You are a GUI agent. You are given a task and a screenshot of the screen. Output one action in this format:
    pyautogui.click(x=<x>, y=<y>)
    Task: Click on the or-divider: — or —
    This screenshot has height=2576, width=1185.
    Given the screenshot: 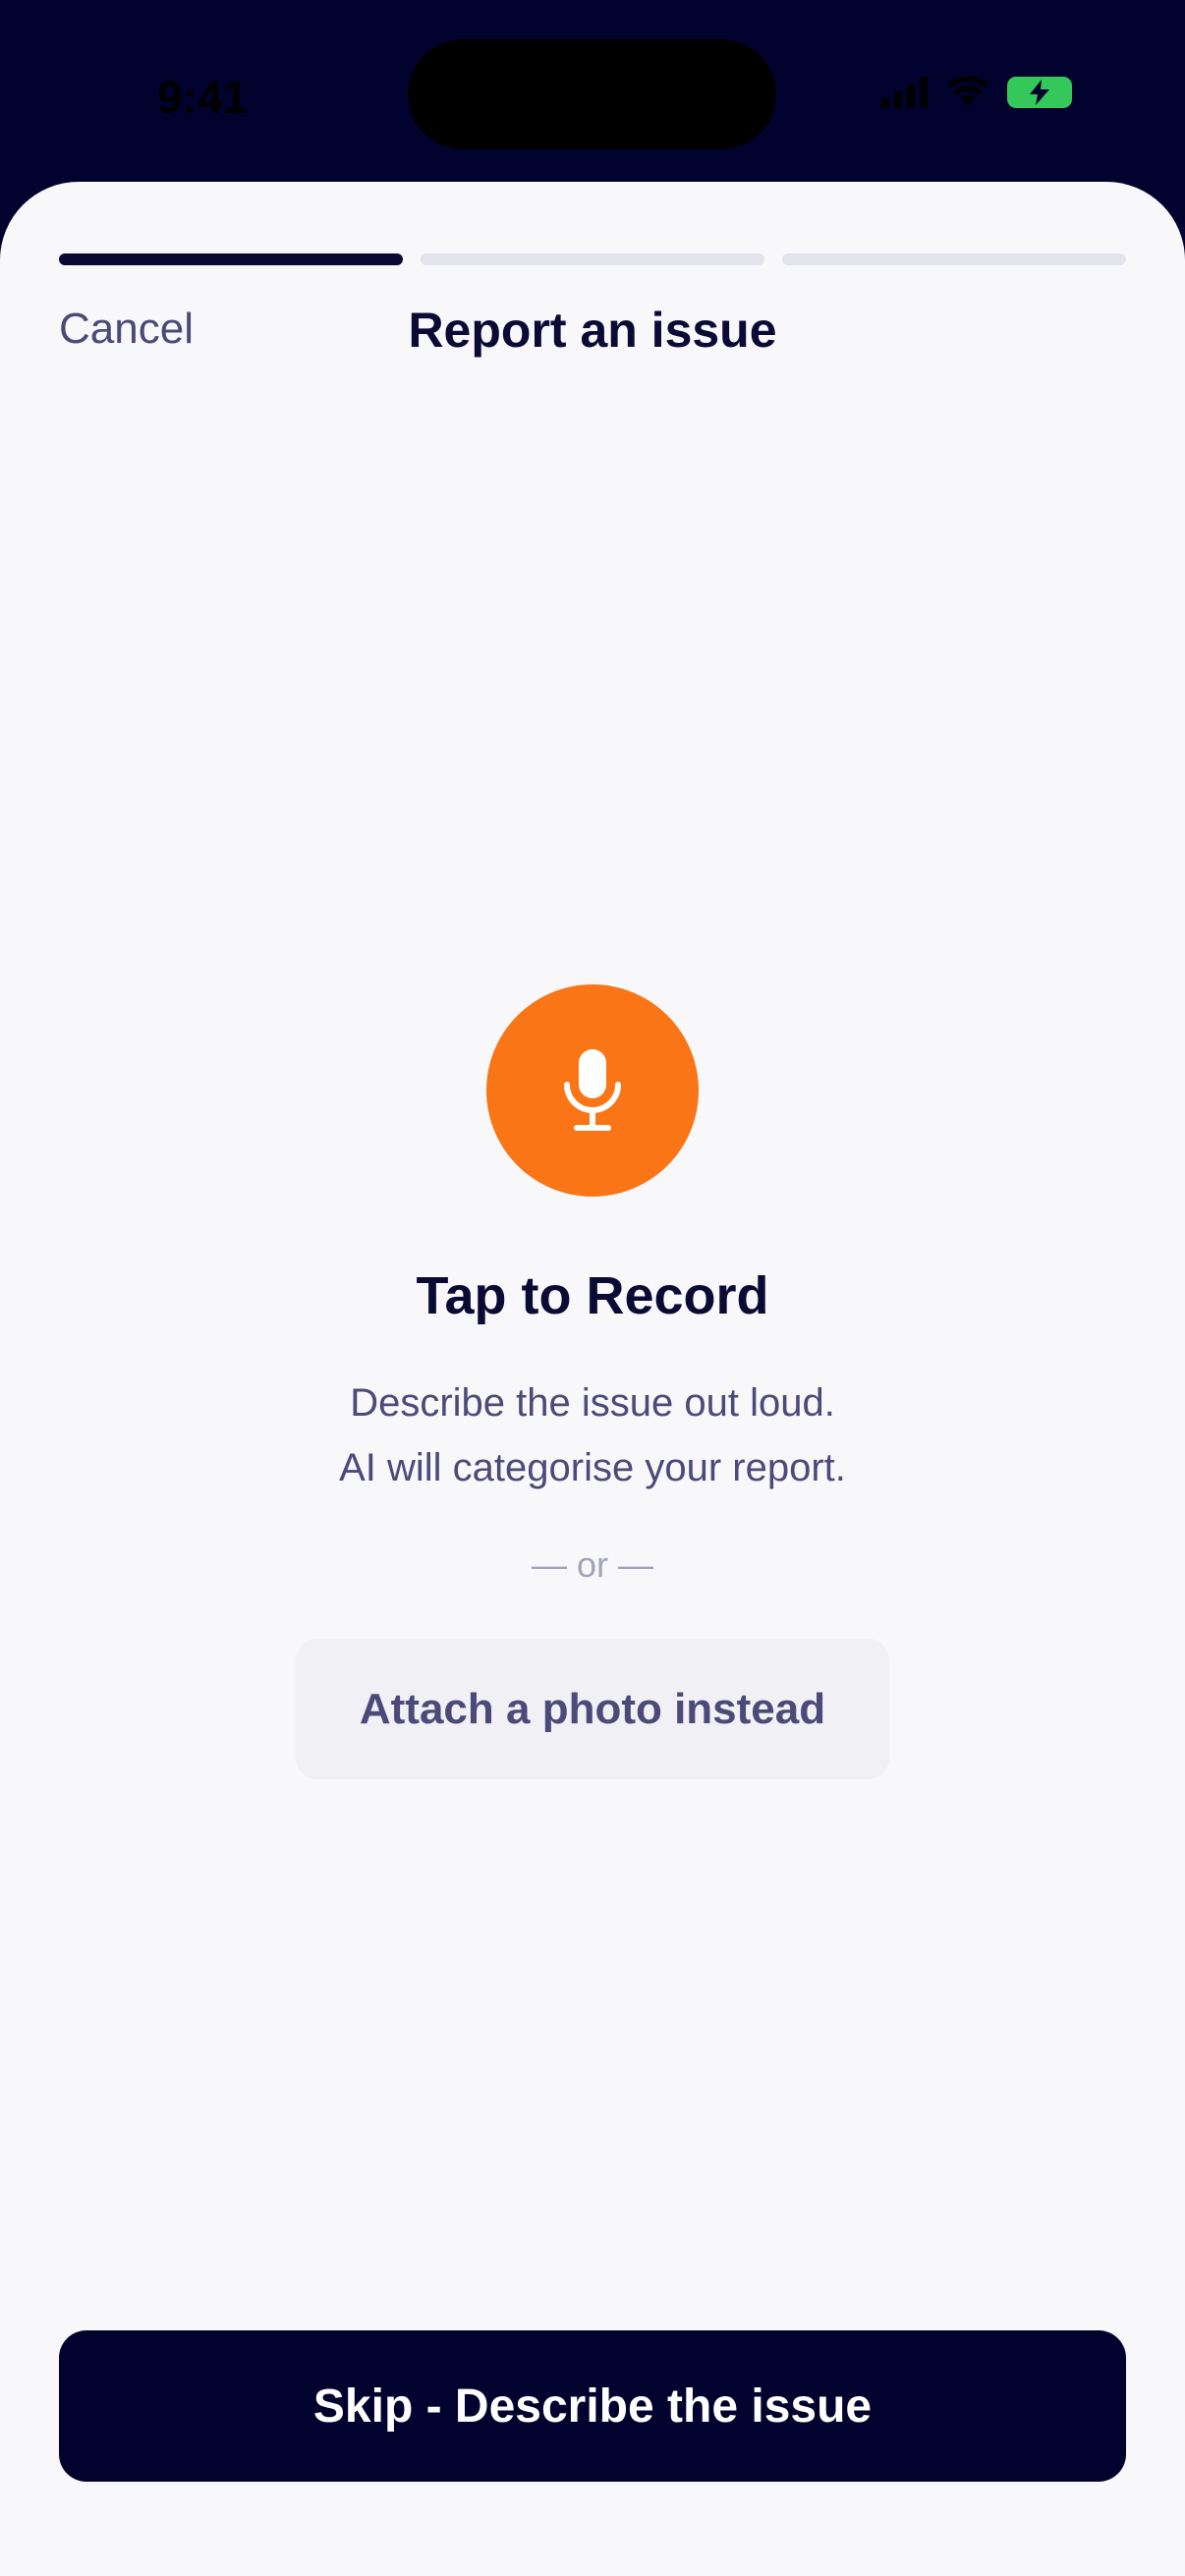 What is the action you would take?
    pyautogui.click(x=592, y=1564)
    